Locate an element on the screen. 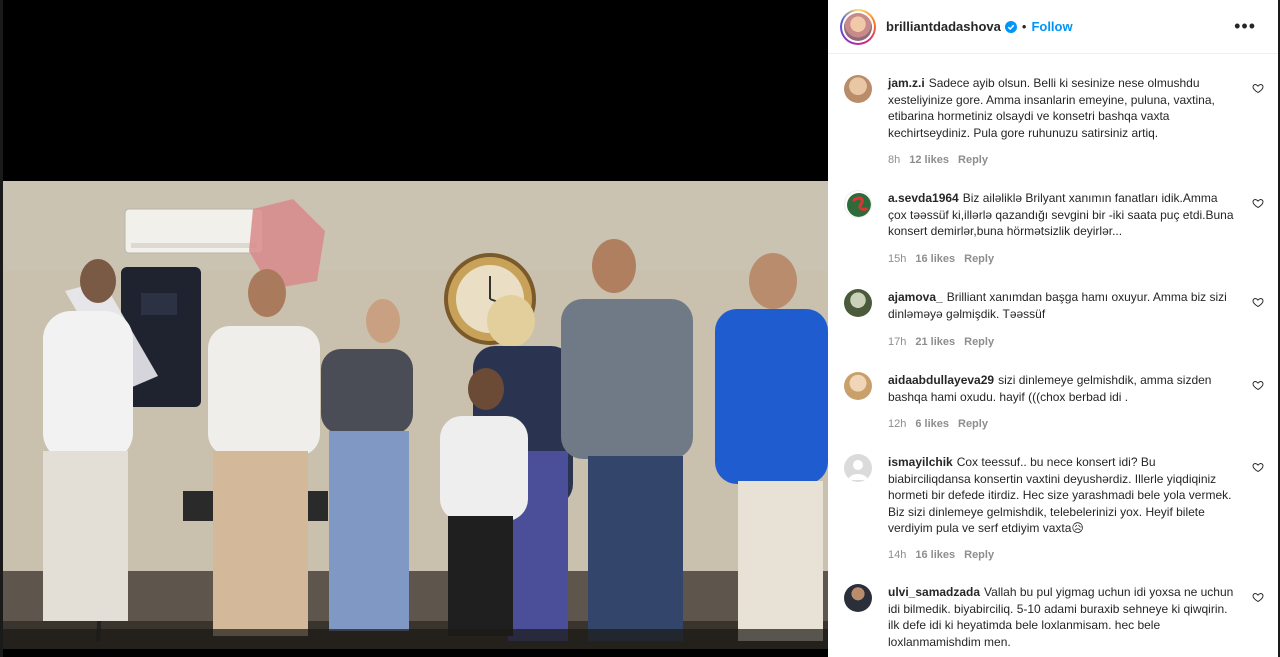  comment-username: ulvi_samadzada is located at coordinates (934, 592).